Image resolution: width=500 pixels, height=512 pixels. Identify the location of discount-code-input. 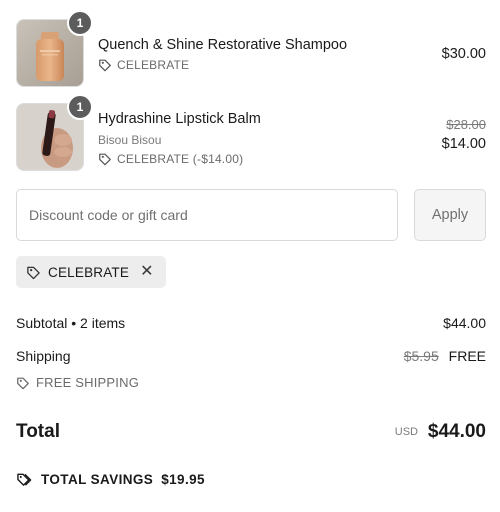
(207, 215).